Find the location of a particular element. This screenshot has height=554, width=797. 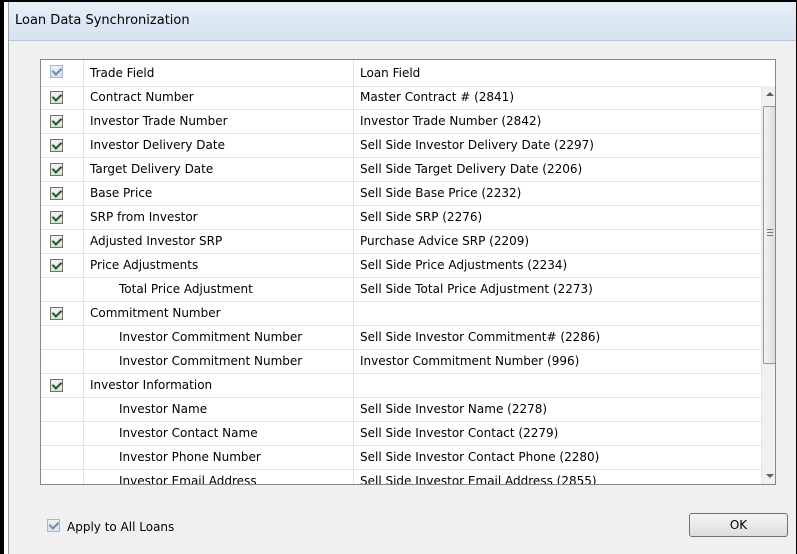

table-row: Contract Number Master Contract # (2841) is located at coordinates (401, 98).